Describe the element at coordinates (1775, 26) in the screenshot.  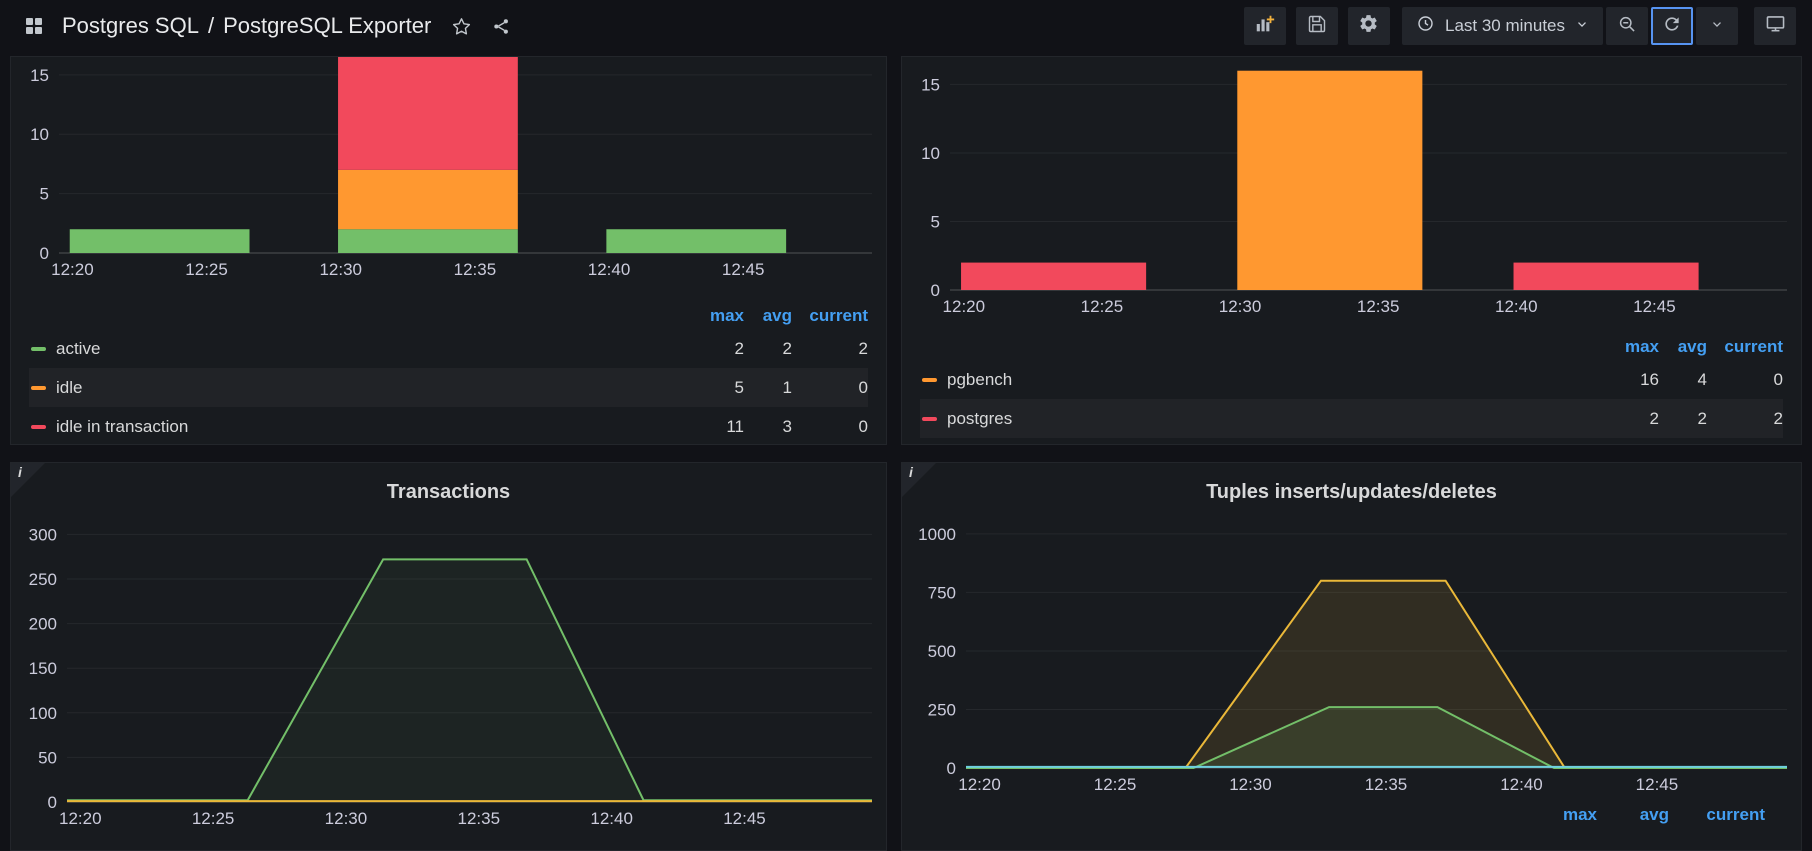
I see `cycle-view-mode-button` at that location.